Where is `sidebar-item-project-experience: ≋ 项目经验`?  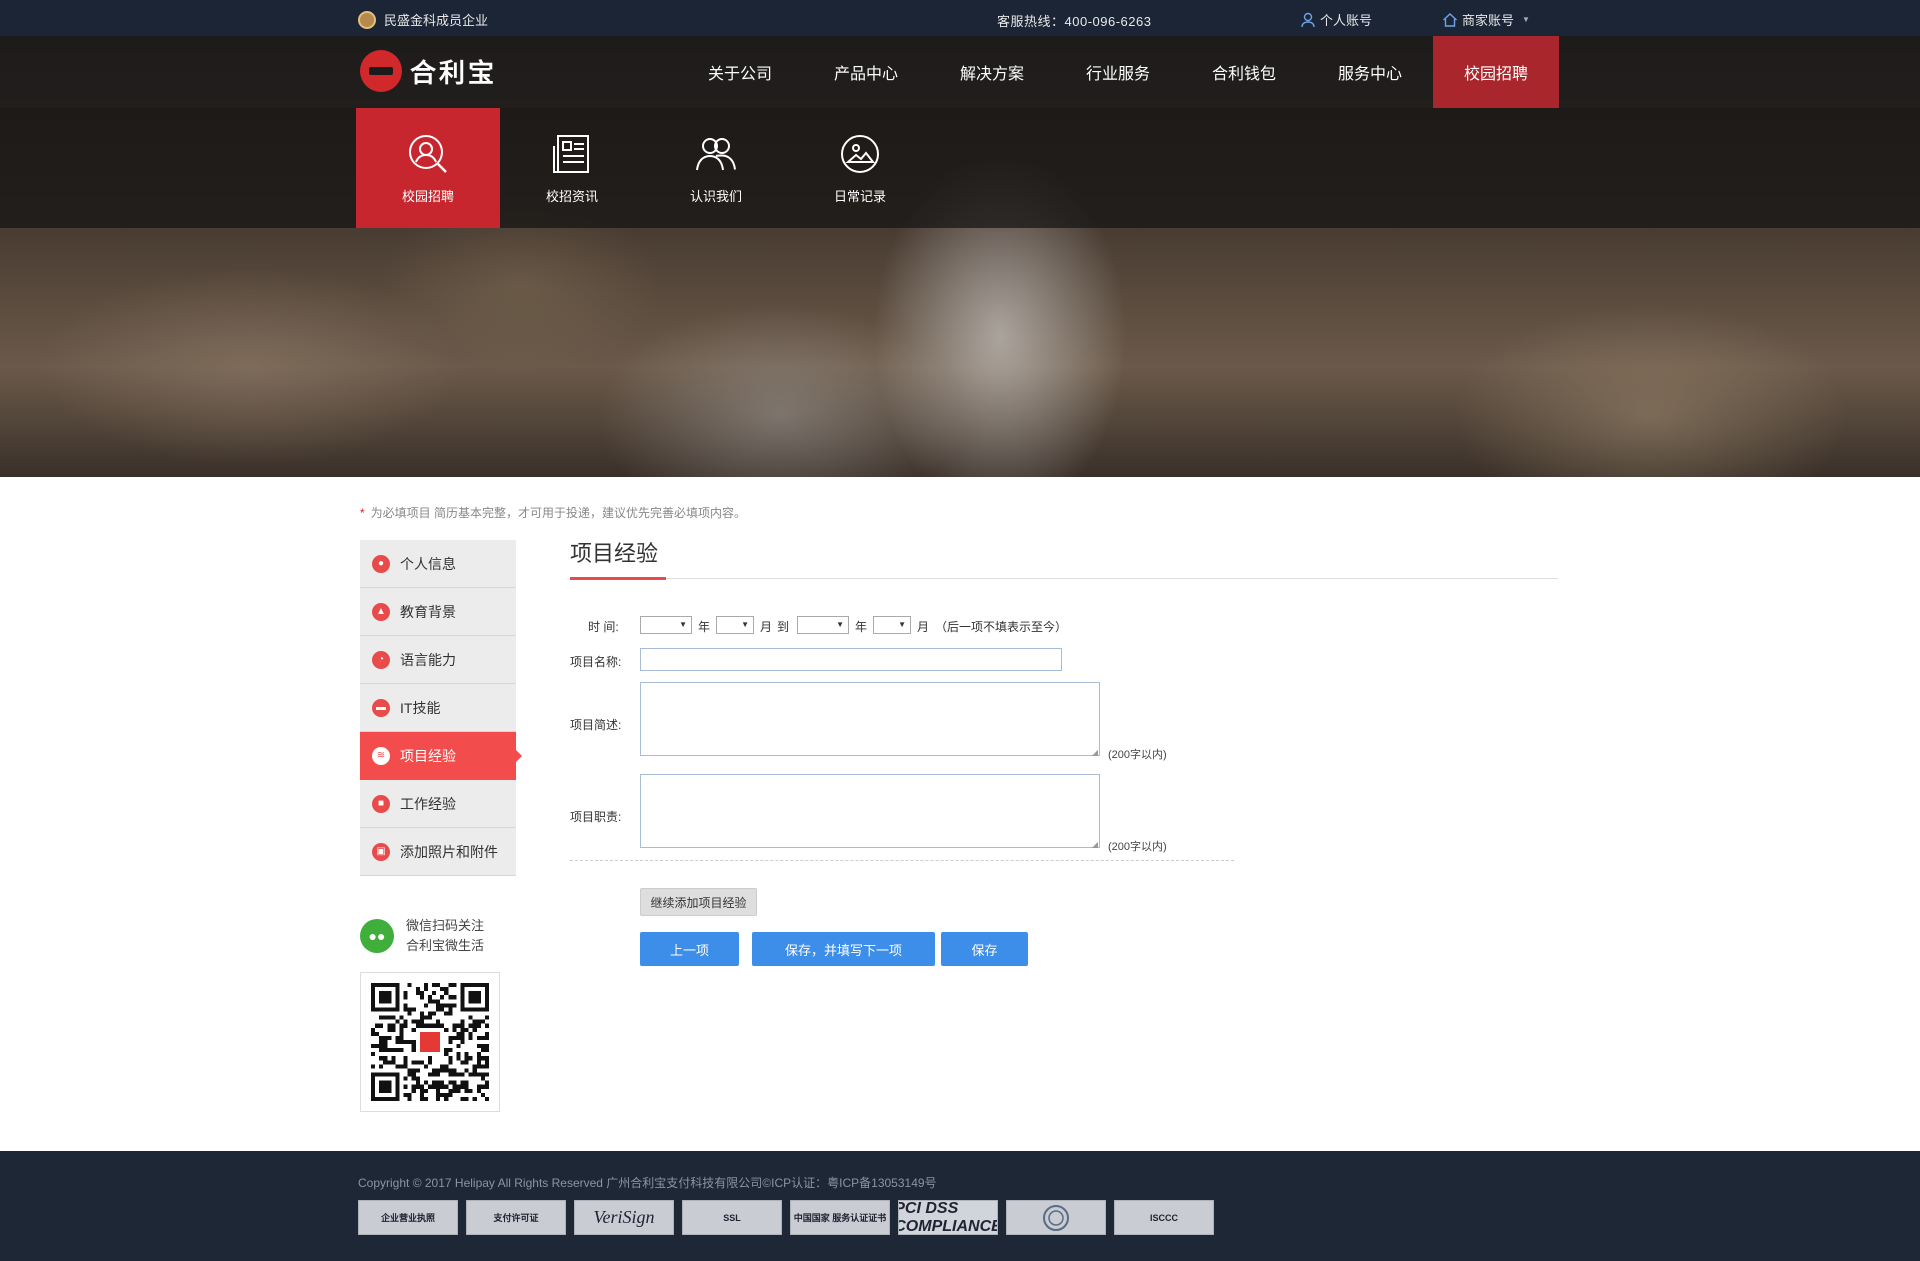 sidebar-item-project-experience: ≋ 项目经验 is located at coordinates (441, 756).